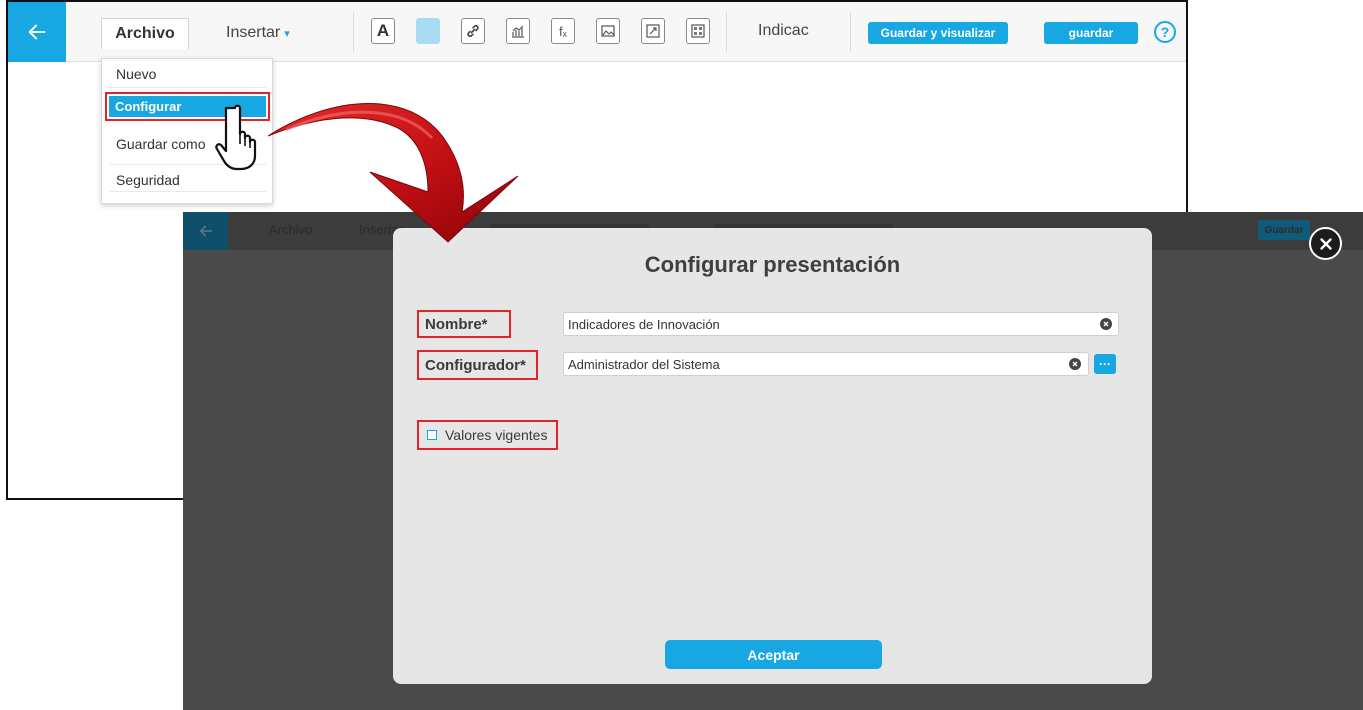 The width and height of the screenshot is (1363, 710). What do you see at coordinates (432, 435) in the screenshot?
I see `valores-vigentes-checkbox` at bounding box center [432, 435].